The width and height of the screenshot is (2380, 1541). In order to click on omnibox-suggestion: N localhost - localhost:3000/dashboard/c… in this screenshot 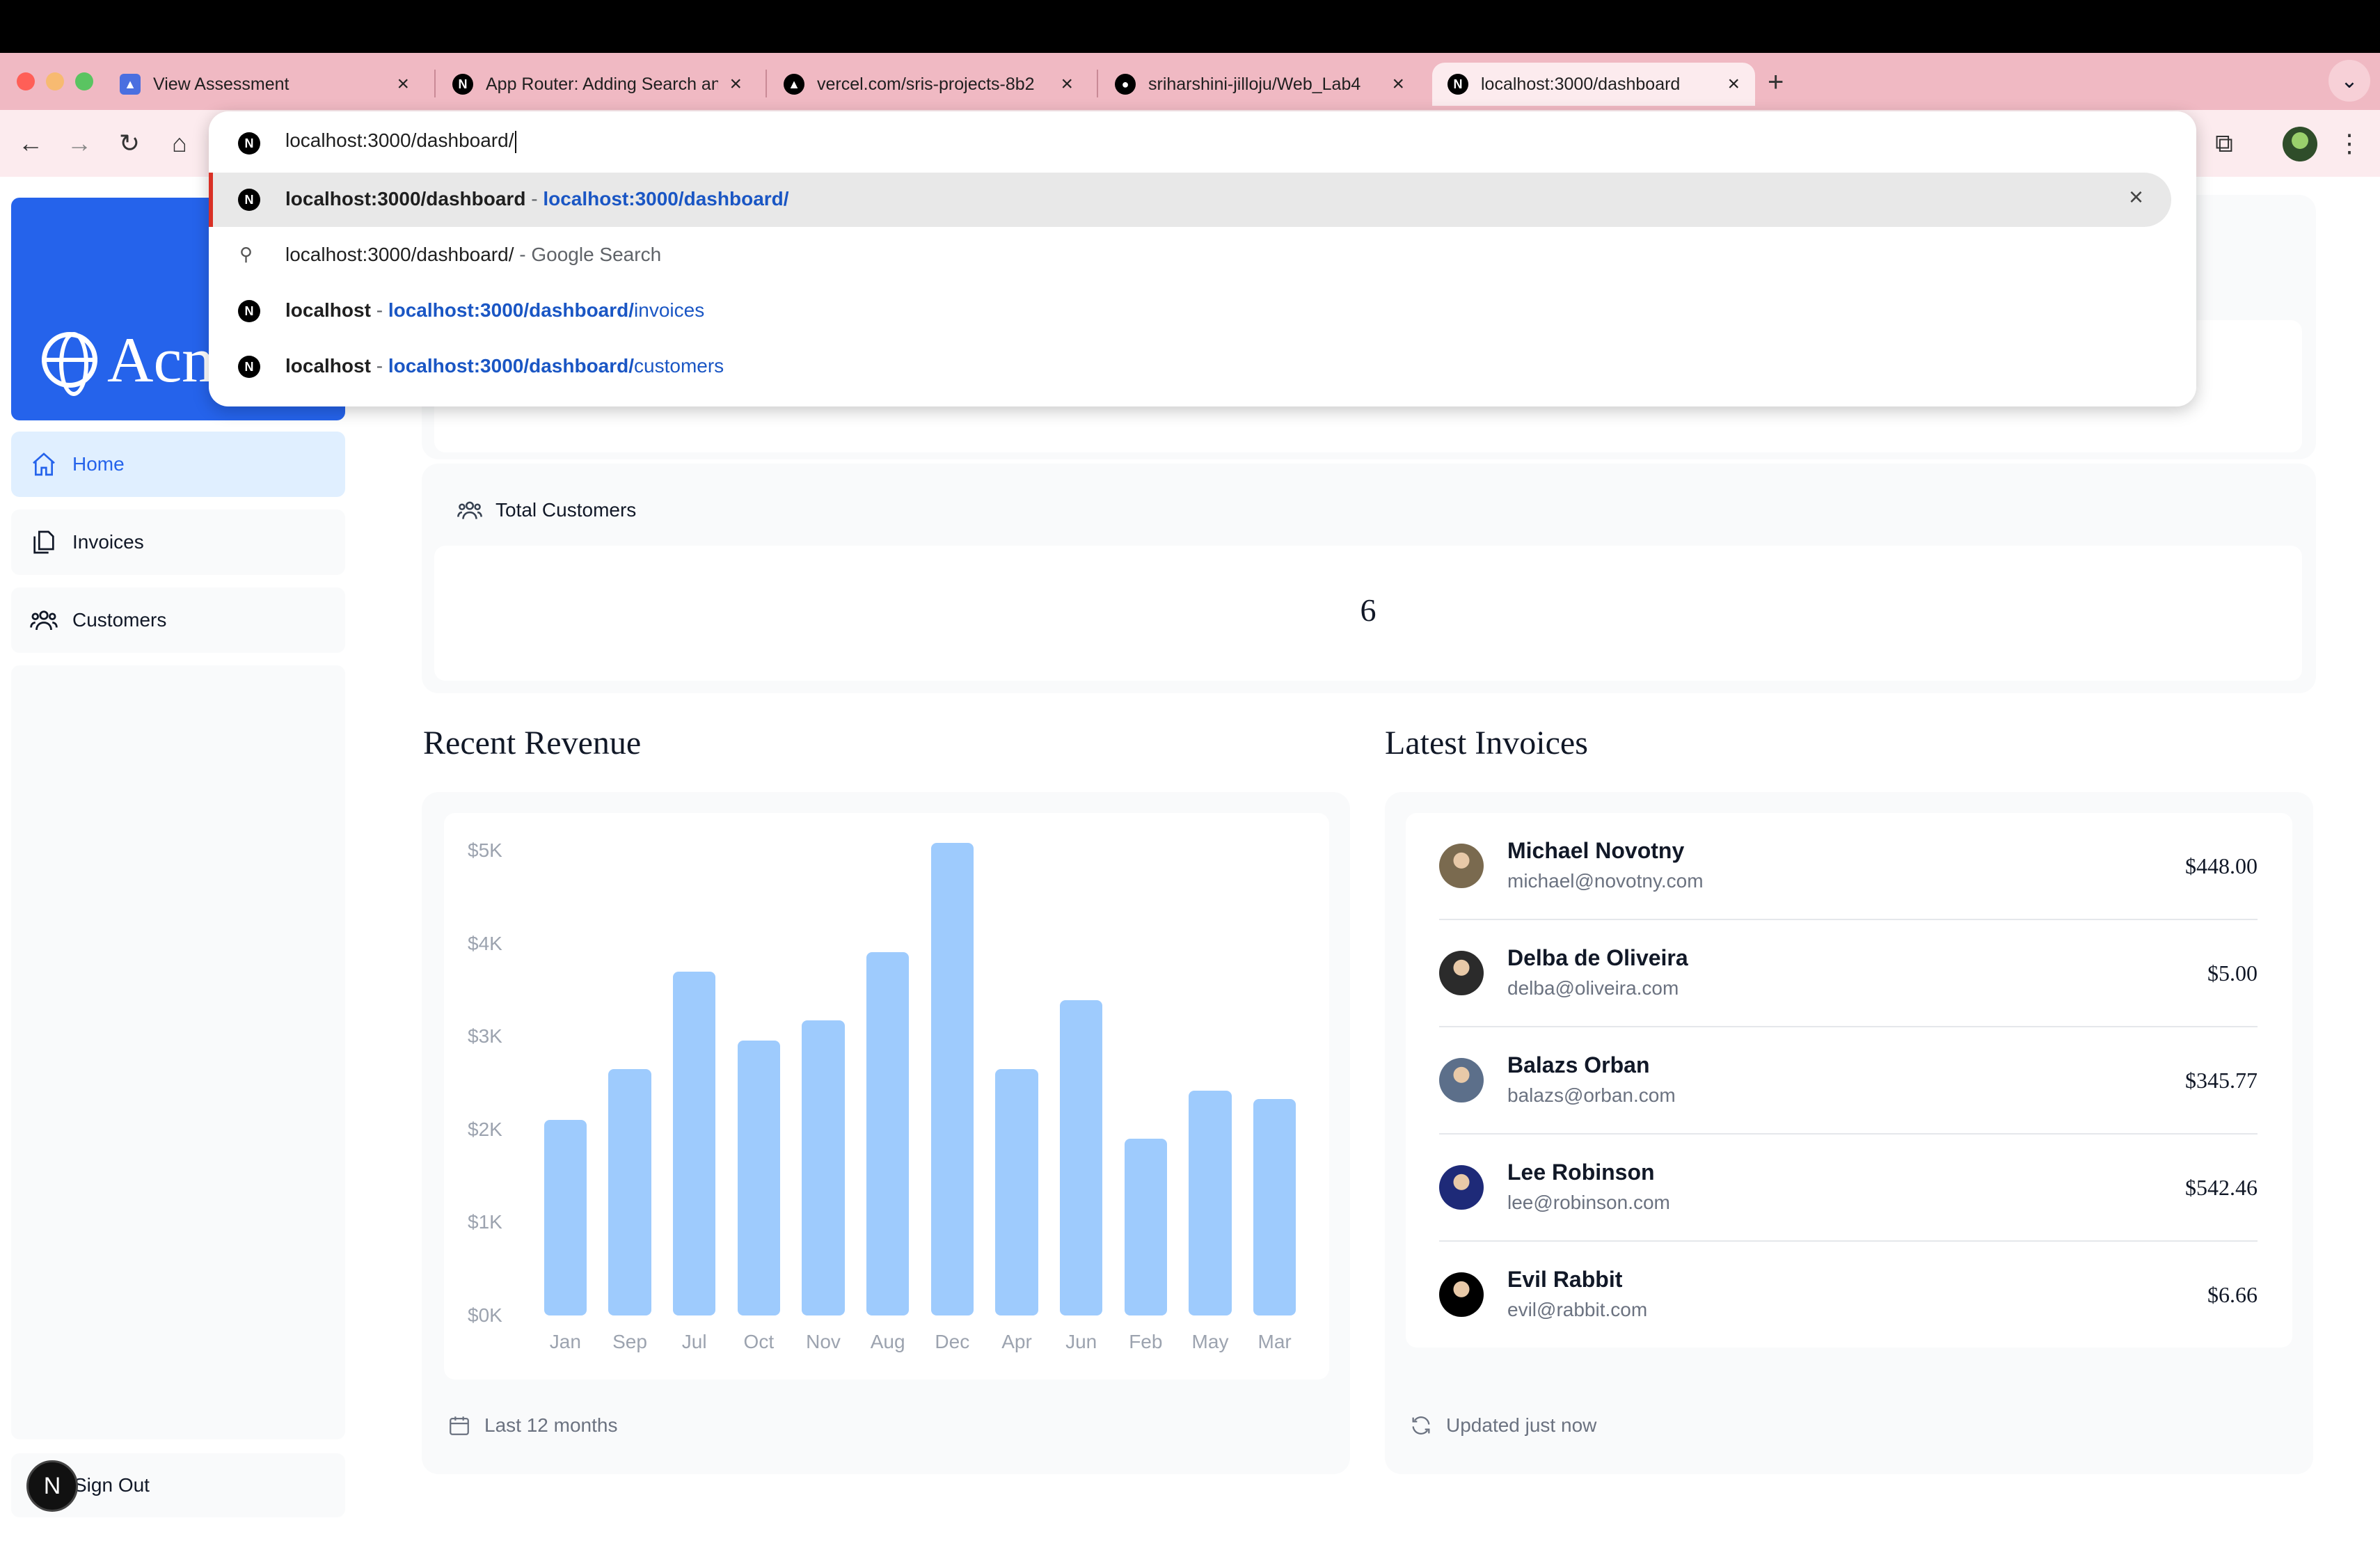, I will do `click(1190, 367)`.